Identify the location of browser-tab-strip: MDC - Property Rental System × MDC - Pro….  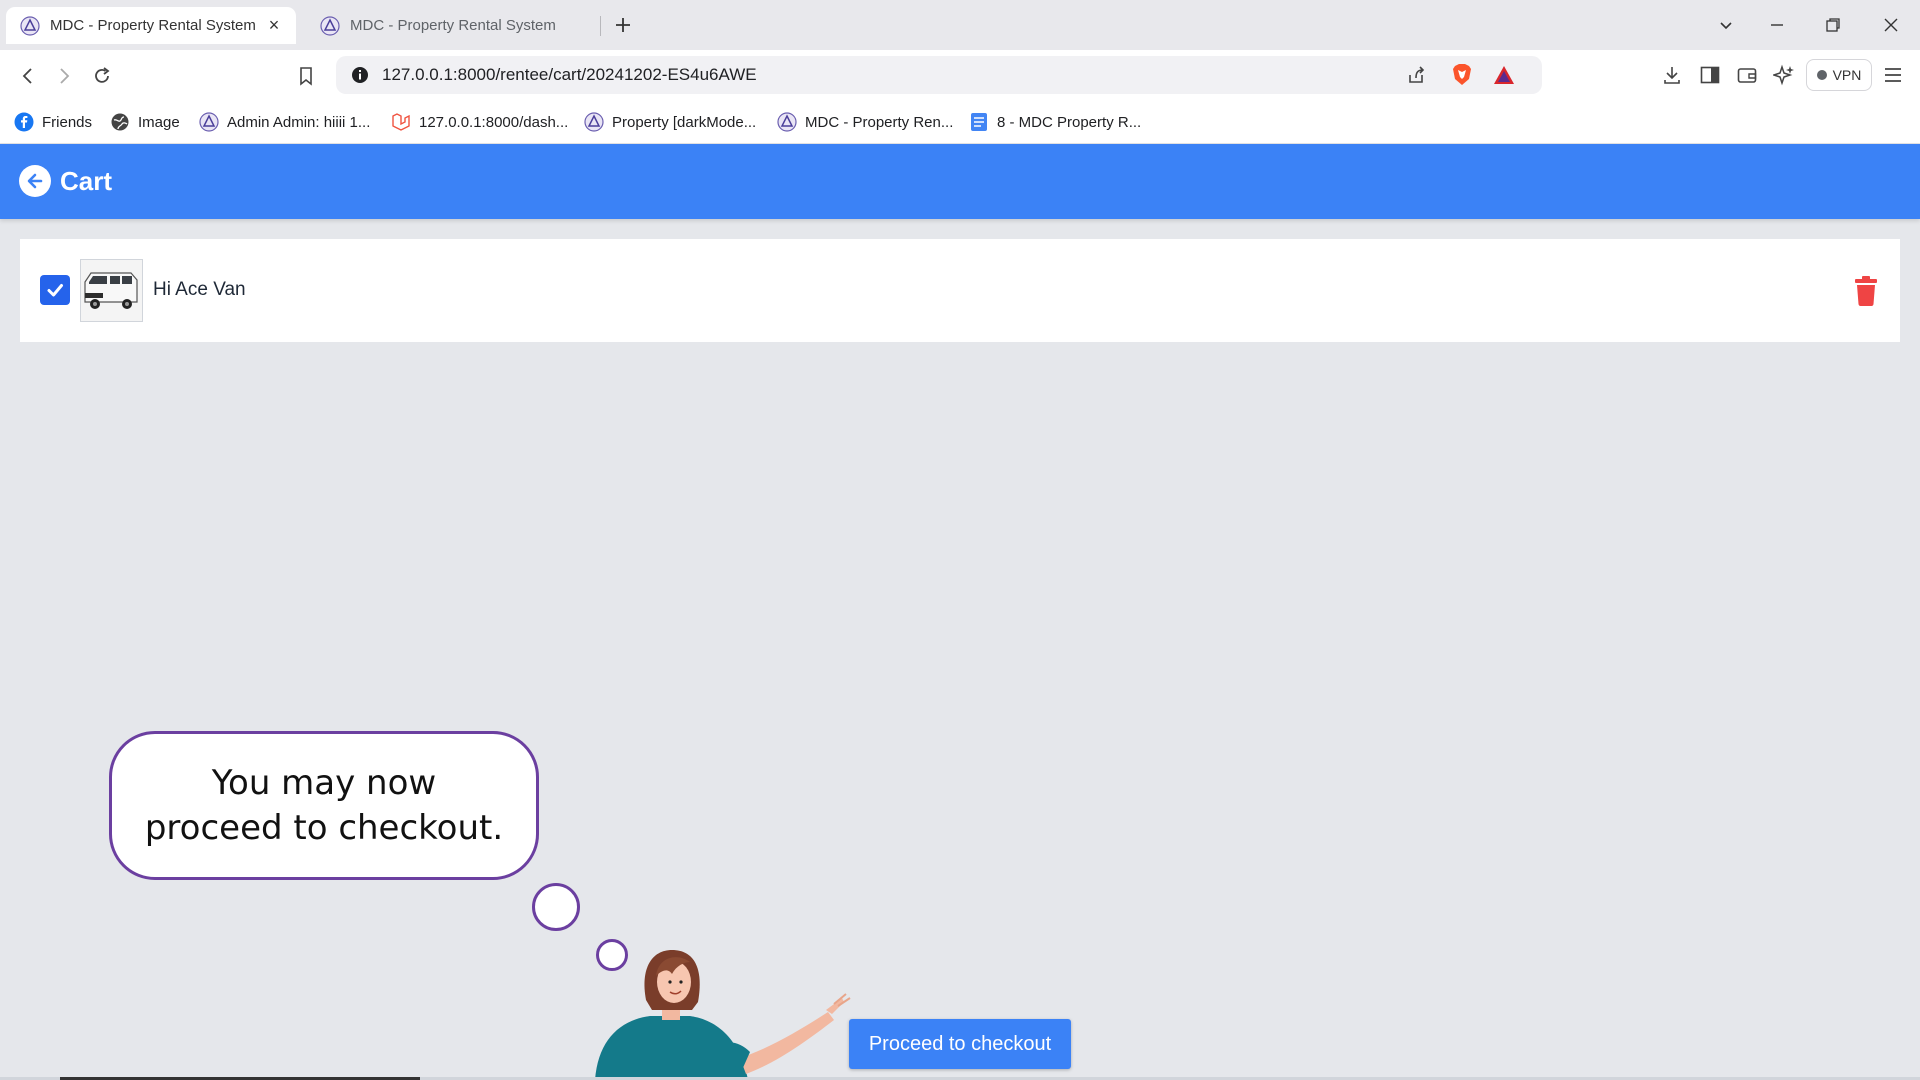
(960, 25).